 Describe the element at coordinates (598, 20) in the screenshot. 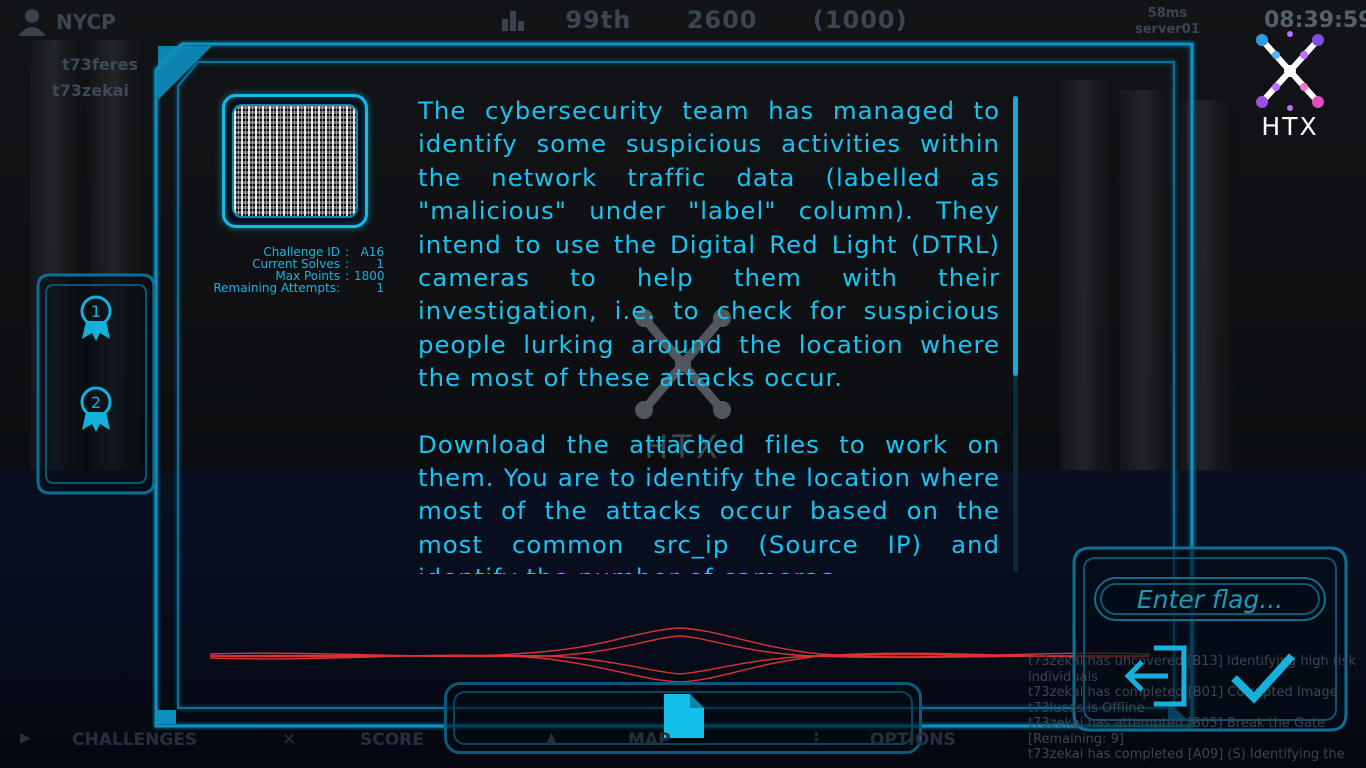

I see `rank: 99th` at that location.